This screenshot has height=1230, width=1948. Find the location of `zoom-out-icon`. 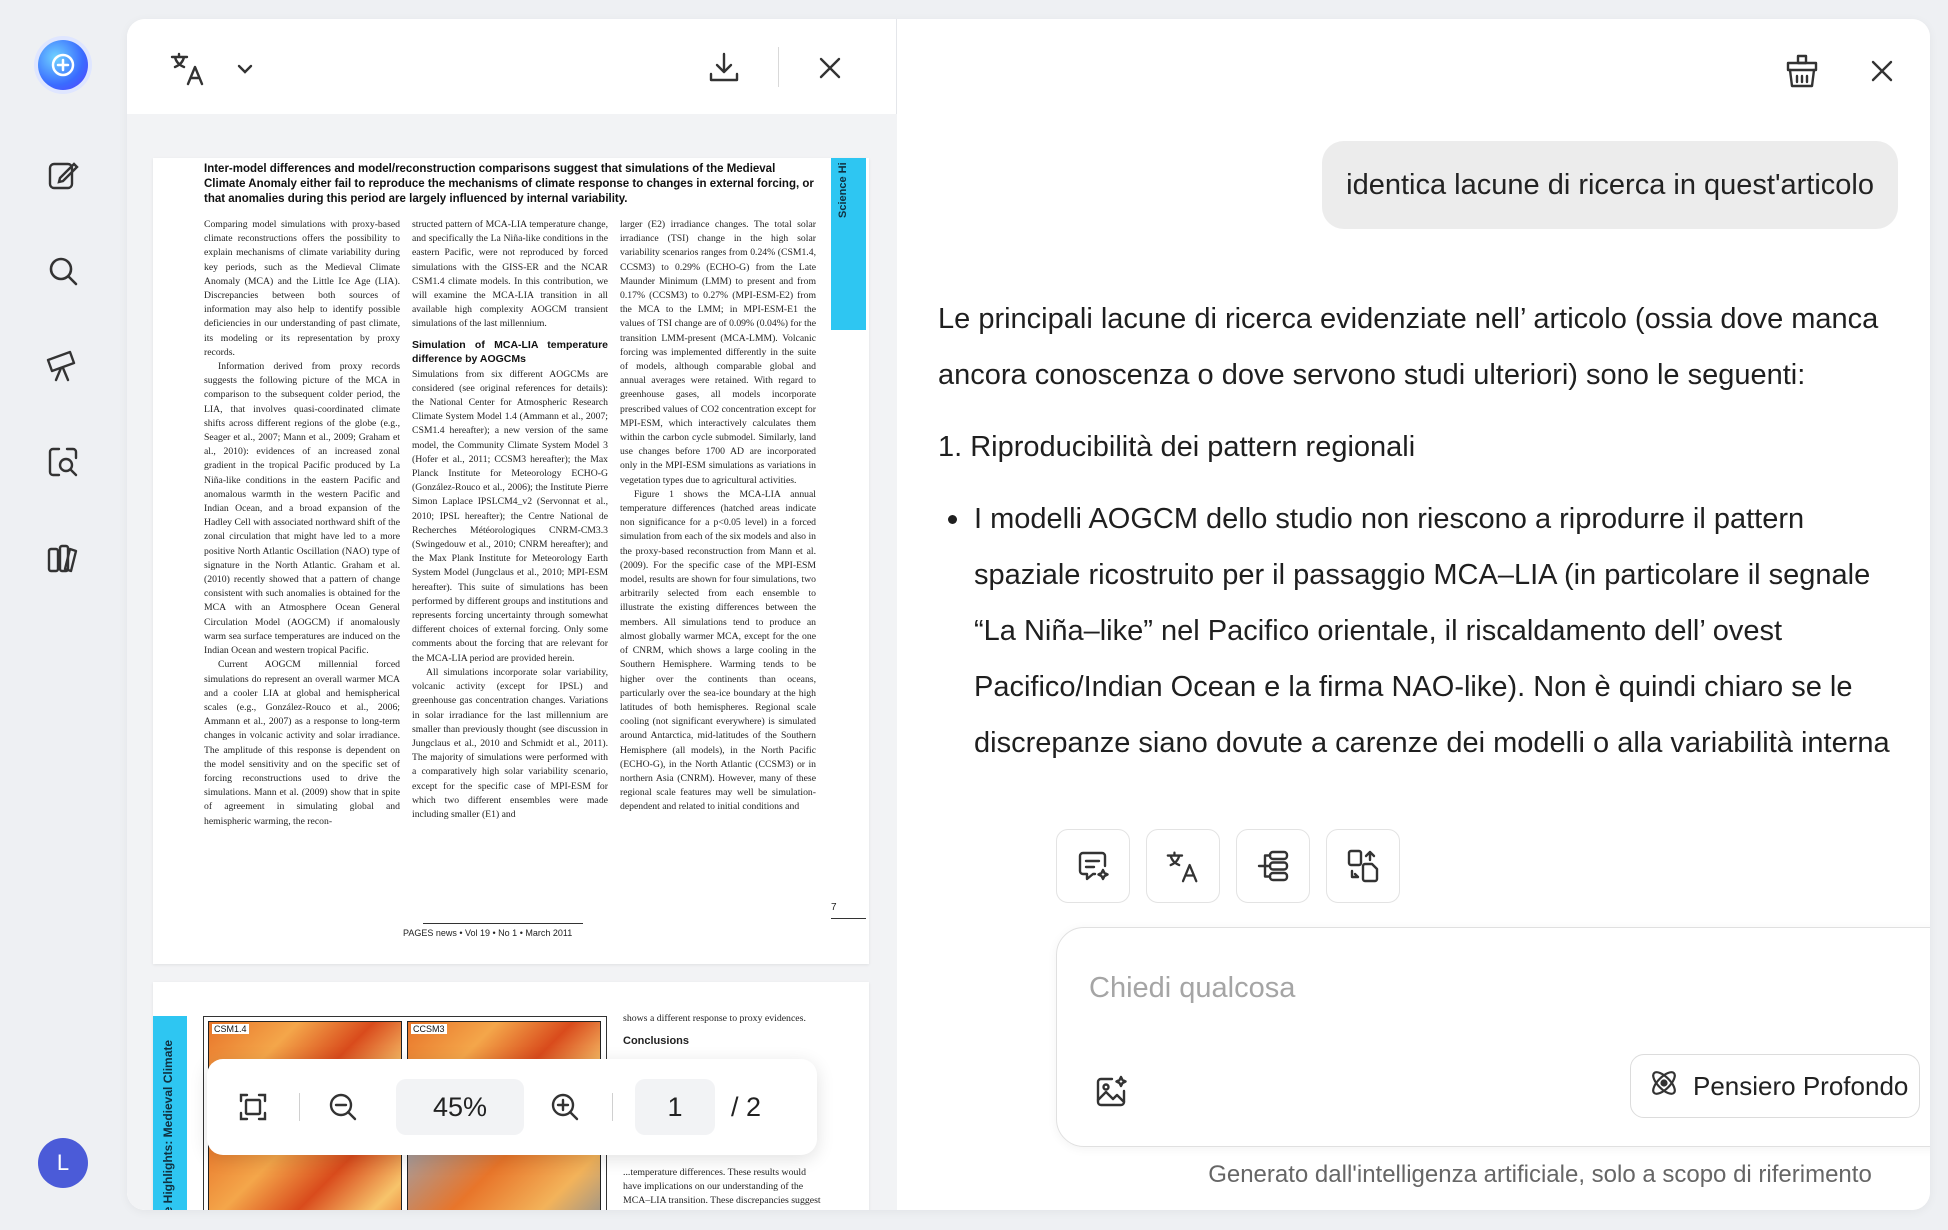

zoom-out-icon is located at coordinates (343, 1107).